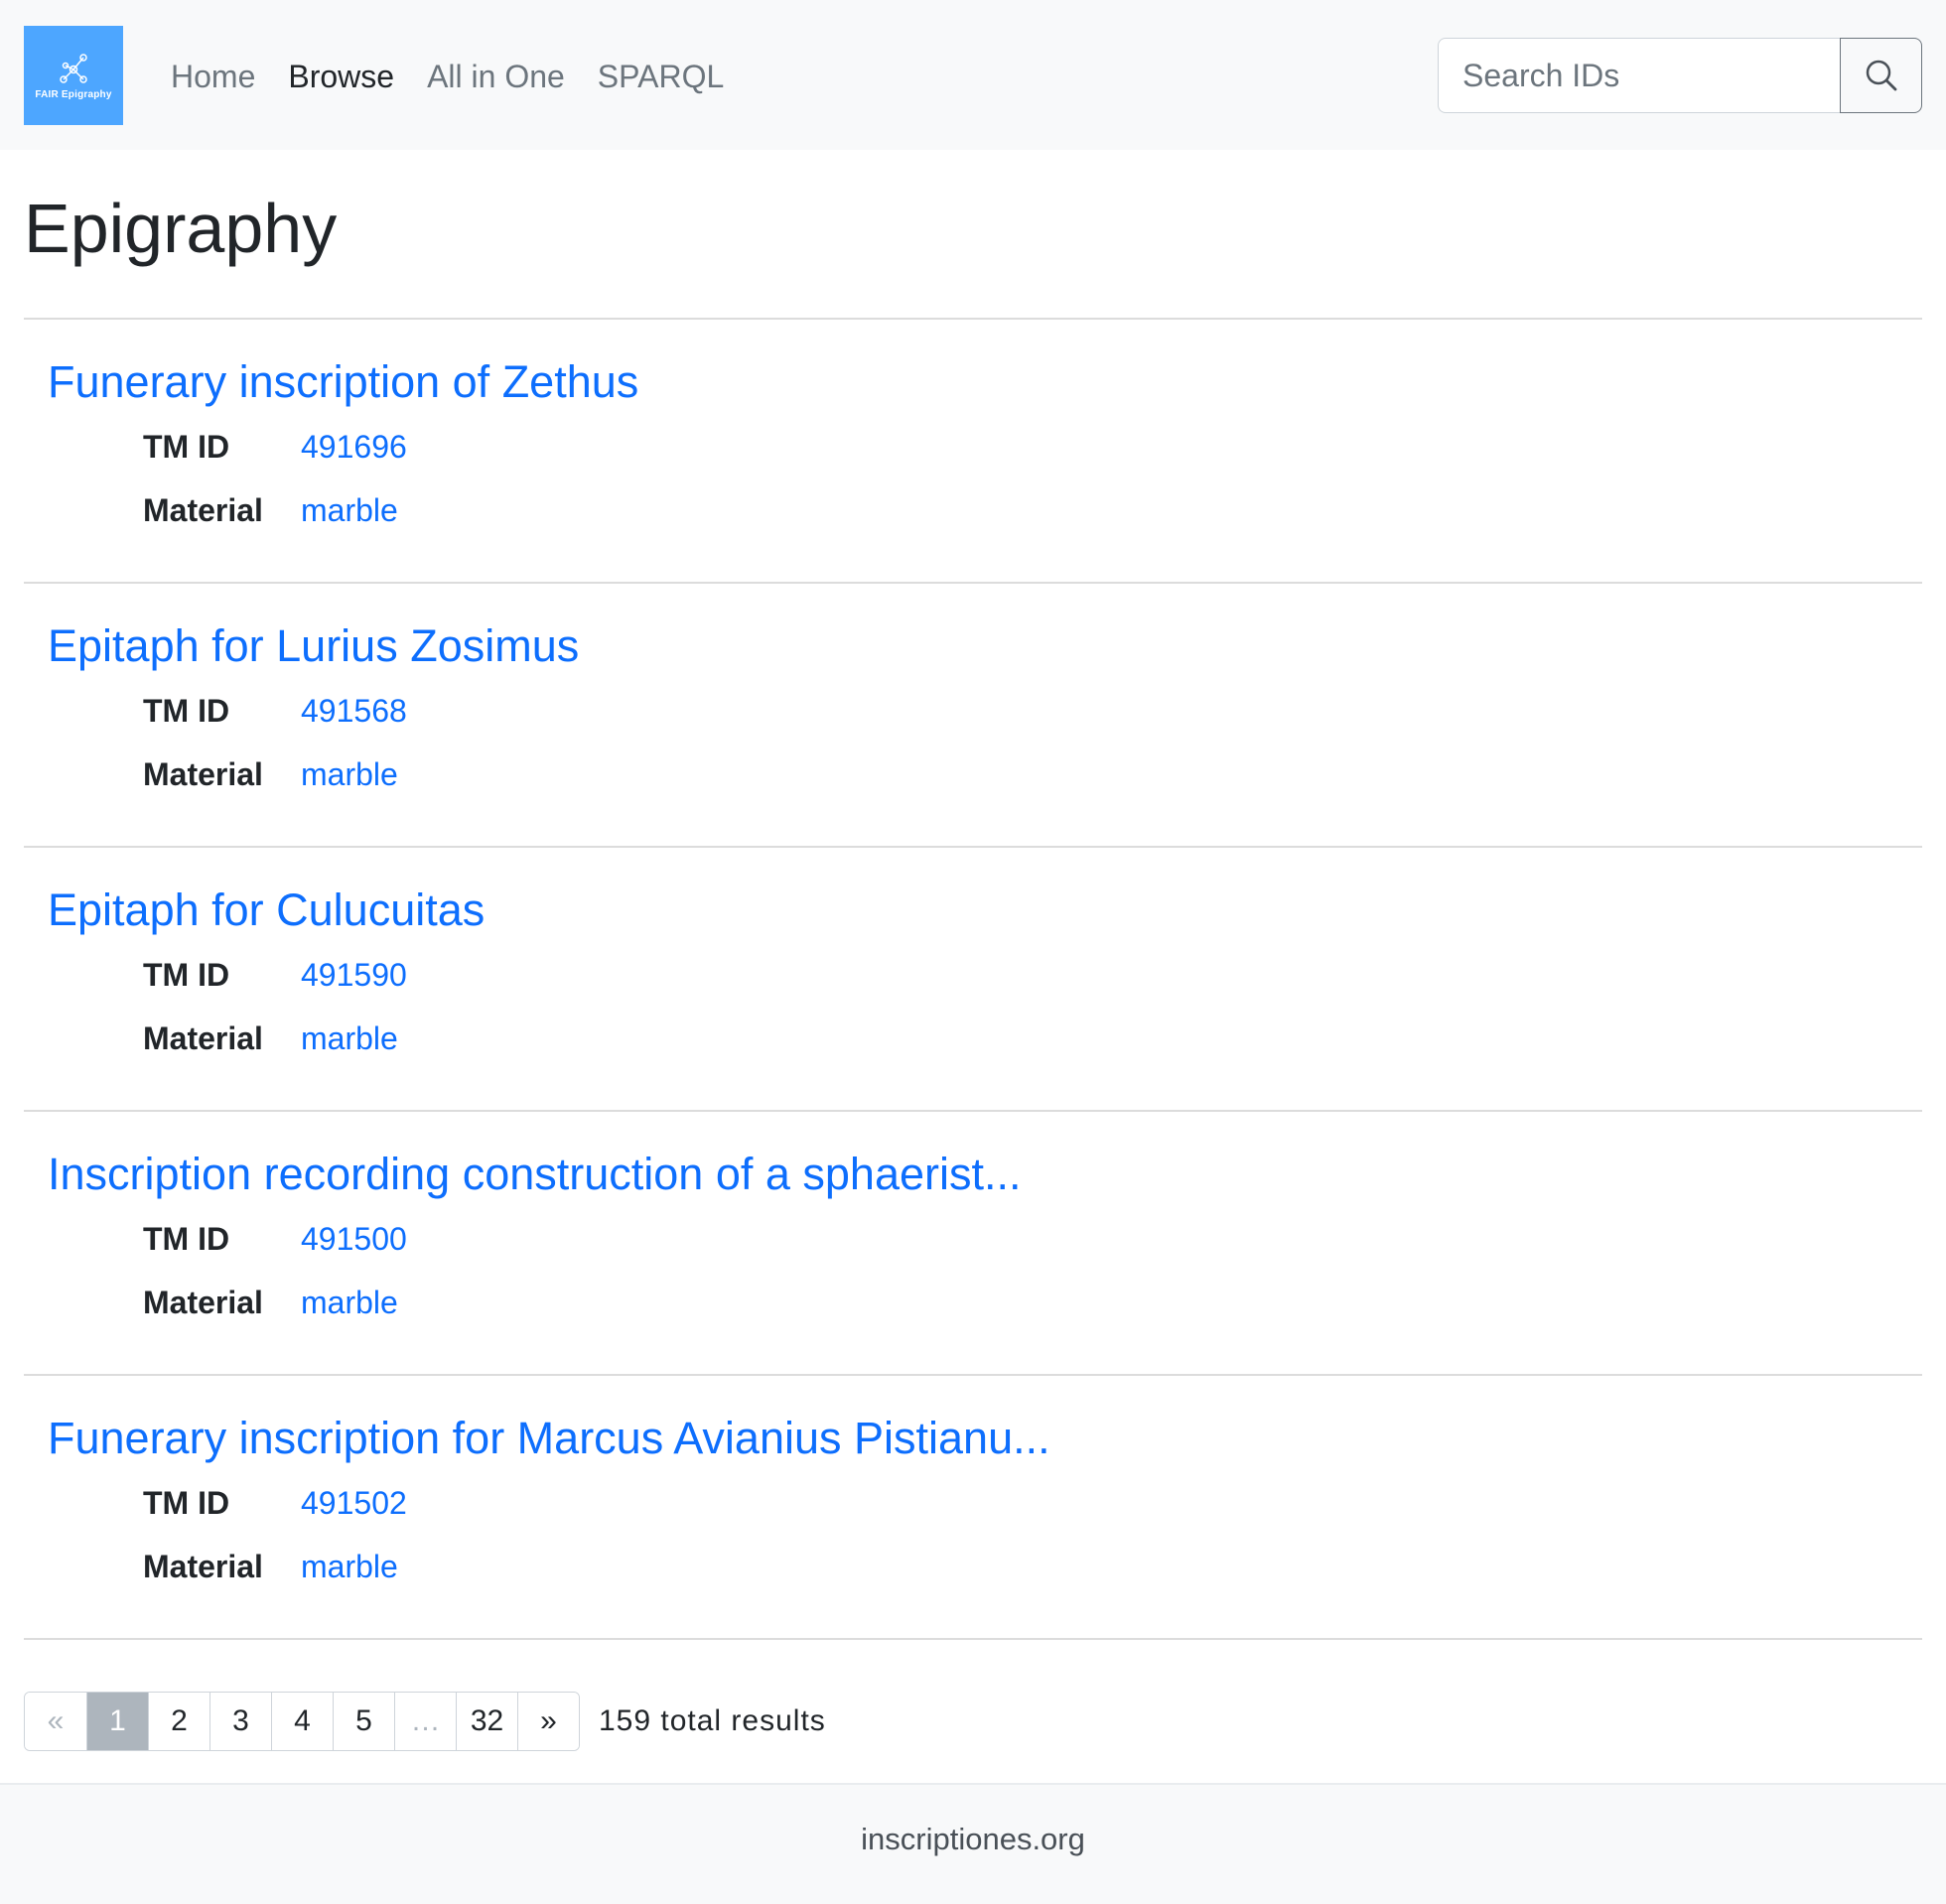 The image size is (1946, 1904). I want to click on pagination-page-2: 2, so click(178, 1721).